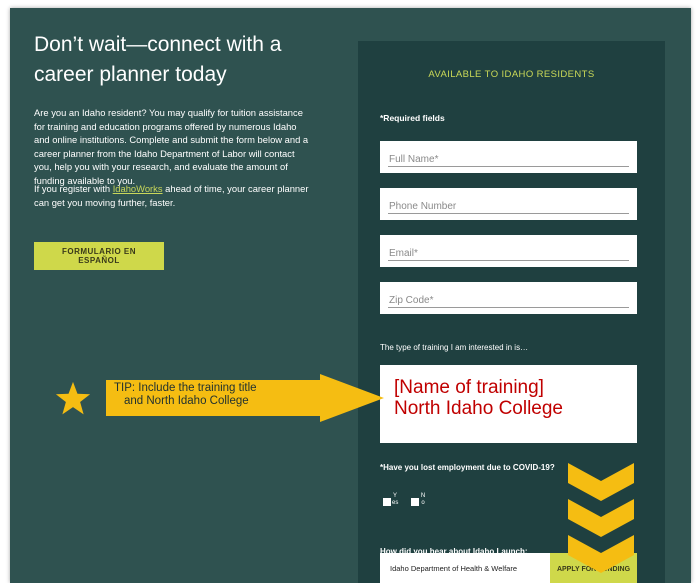 The height and width of the screenshot is (583, 699). I want to click on chevron-down-icon, so click(601, 518).